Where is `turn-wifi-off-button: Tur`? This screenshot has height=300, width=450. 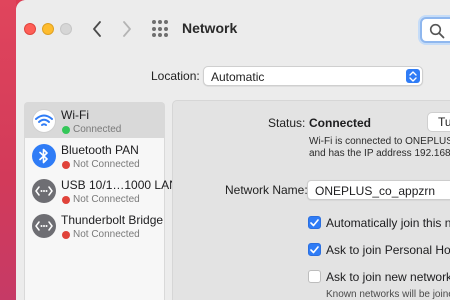 turn-wifi-off-button: Tur is located at coordinates (438, 122).